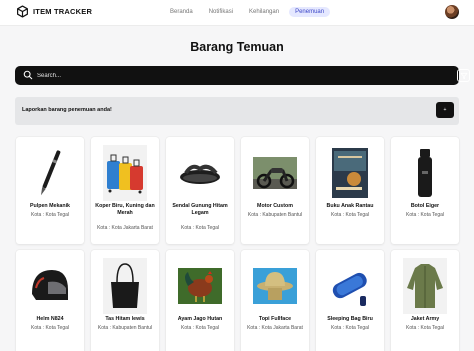 The width and height of the screenshot is (474, 351). What do you see at coordinates (275, 206) in the screenshot?
I see `item-name: Motor Custom` at bounding box center [275, 206].